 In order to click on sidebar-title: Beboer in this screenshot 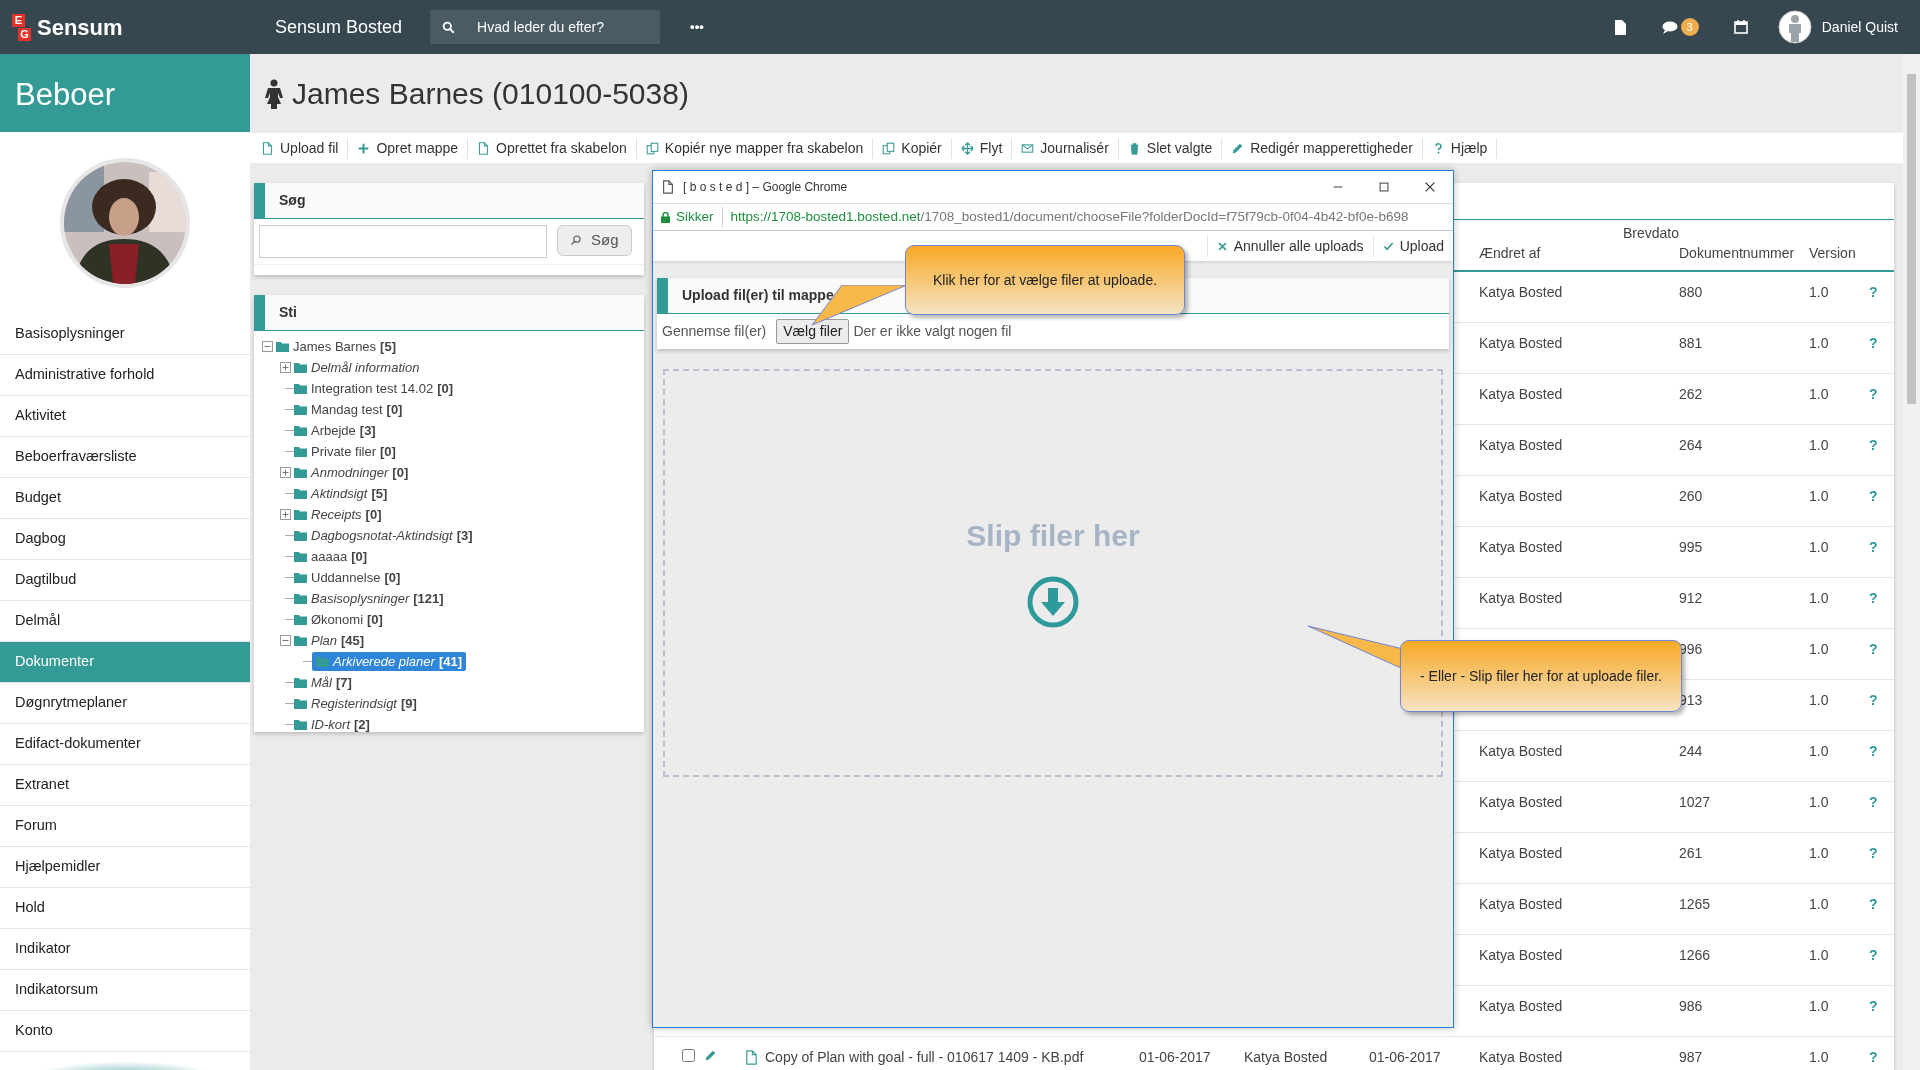, I will do `click(125, 93)`.